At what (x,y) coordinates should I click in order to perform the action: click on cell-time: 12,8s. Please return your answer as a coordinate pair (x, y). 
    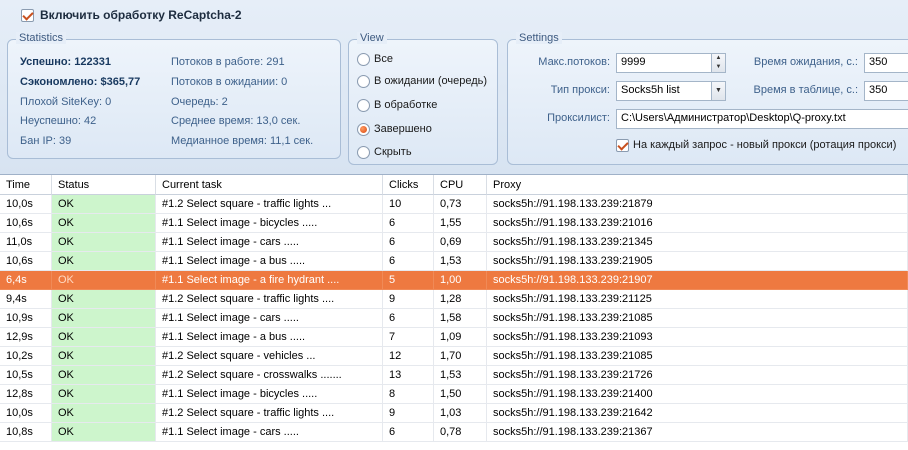
    Looking at the image, I should click on (26, 394).